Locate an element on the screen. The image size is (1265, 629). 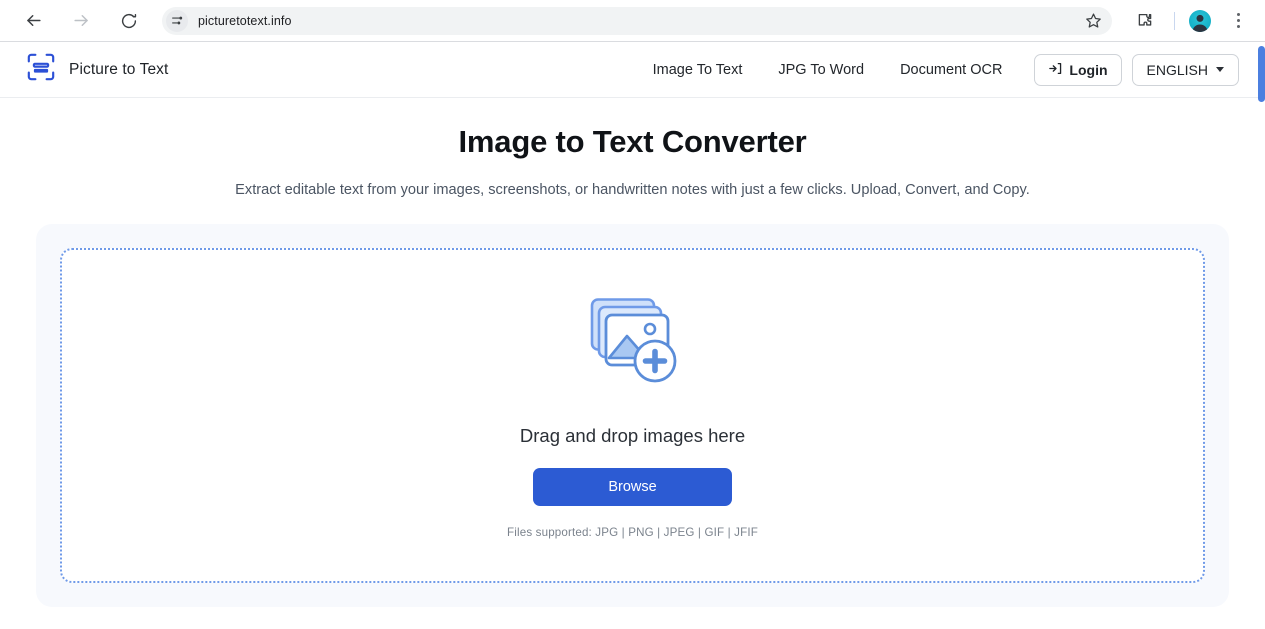
address-bar-text: picturetotext.info is located at coordinates (245, 20).